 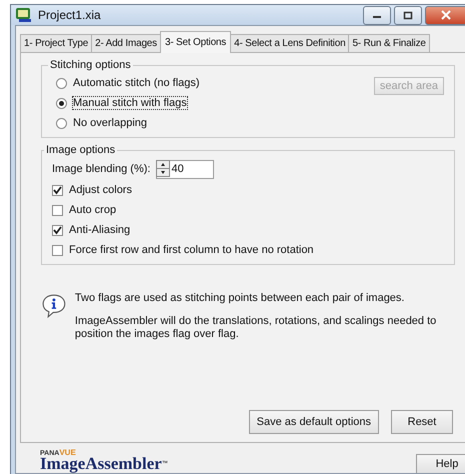 What do you see at coordinates (130, 103) in the screenshot?
I see `radio-label: Manual stitch with flags` at bounding box center [130, 103].